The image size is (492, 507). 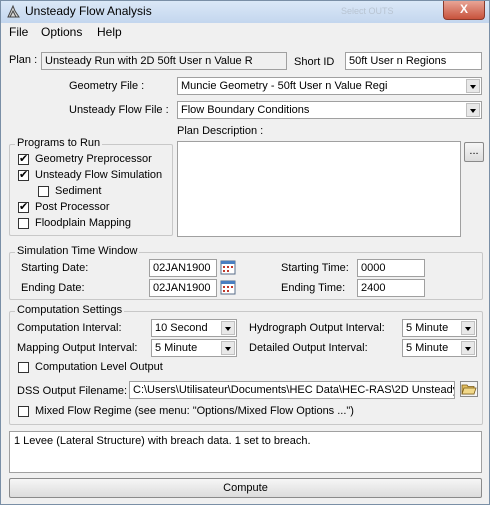 I want to click on geometry-preprocessor-label: Geometry Preprocessor, so click(x=93, y=159).